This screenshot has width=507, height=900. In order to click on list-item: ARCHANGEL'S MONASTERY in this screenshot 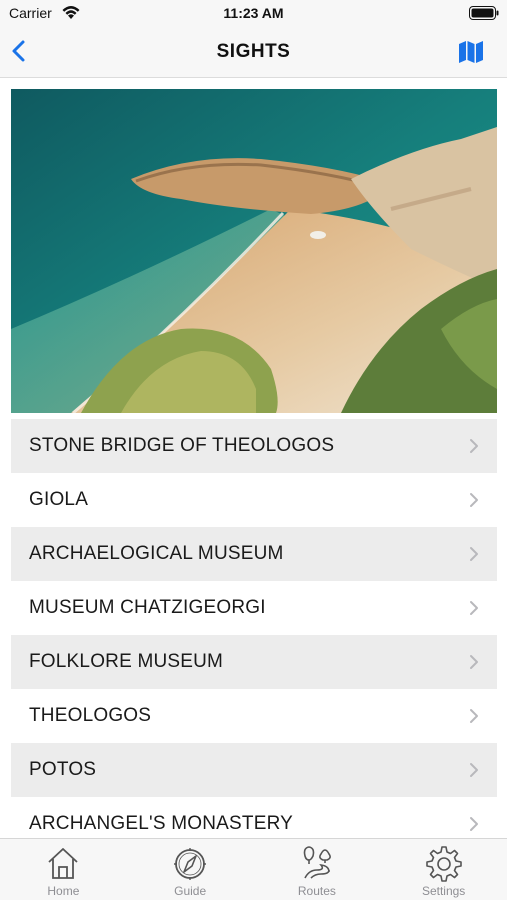, I will do `click(254, 817)`.